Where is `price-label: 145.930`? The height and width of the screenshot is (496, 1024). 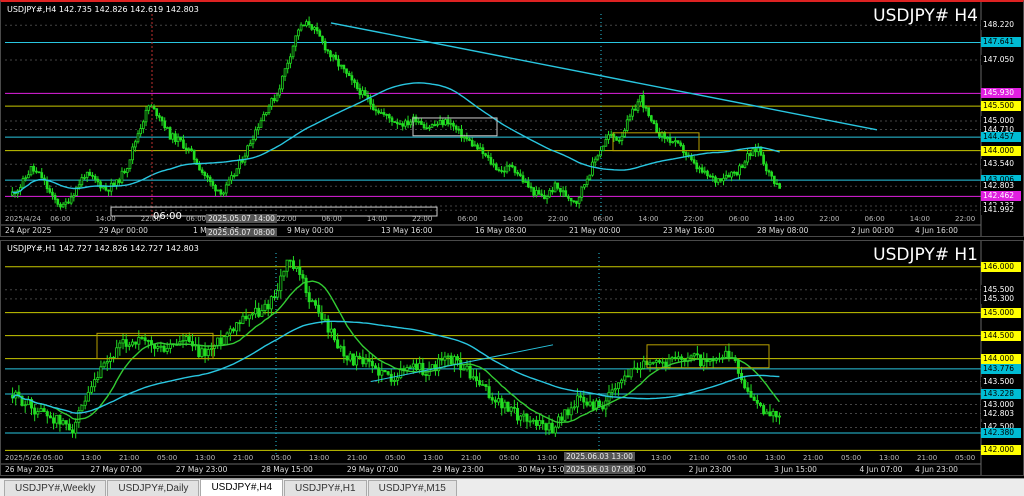
price-label: 145.930 is located at coordinates (1001, 93).